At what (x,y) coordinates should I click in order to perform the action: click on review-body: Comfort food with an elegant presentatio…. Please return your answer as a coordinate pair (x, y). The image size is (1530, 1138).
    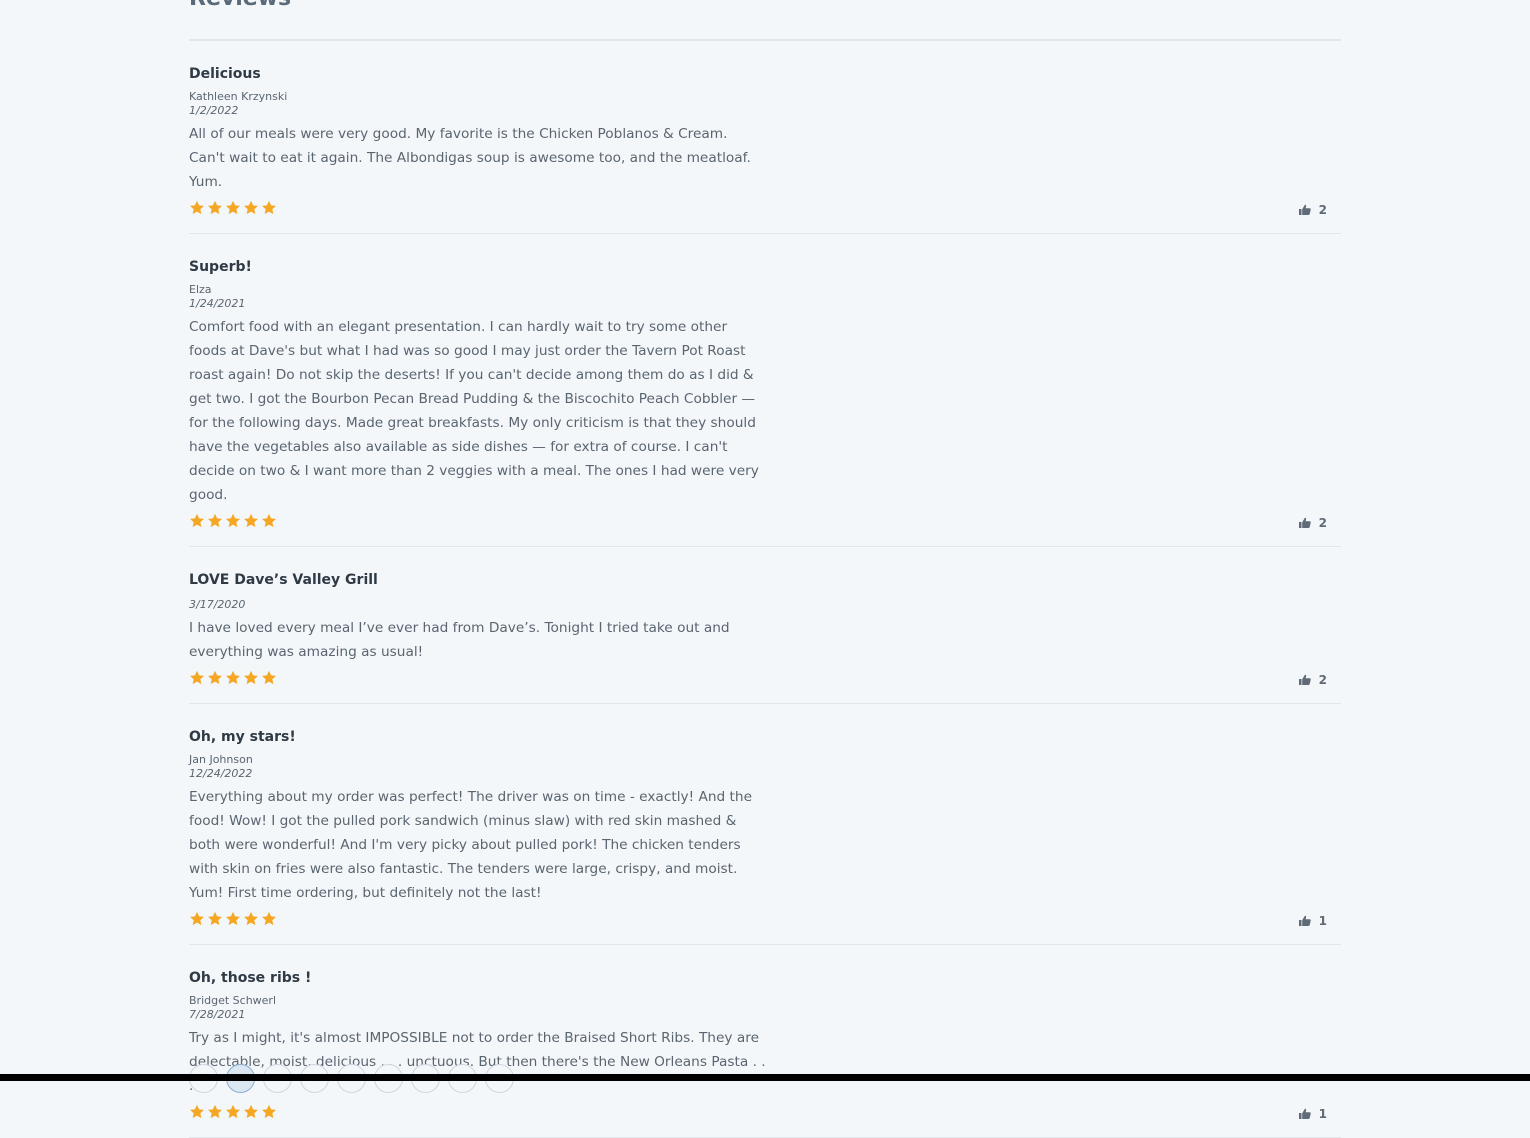
    Looking at the image, I should click on (474, 411).